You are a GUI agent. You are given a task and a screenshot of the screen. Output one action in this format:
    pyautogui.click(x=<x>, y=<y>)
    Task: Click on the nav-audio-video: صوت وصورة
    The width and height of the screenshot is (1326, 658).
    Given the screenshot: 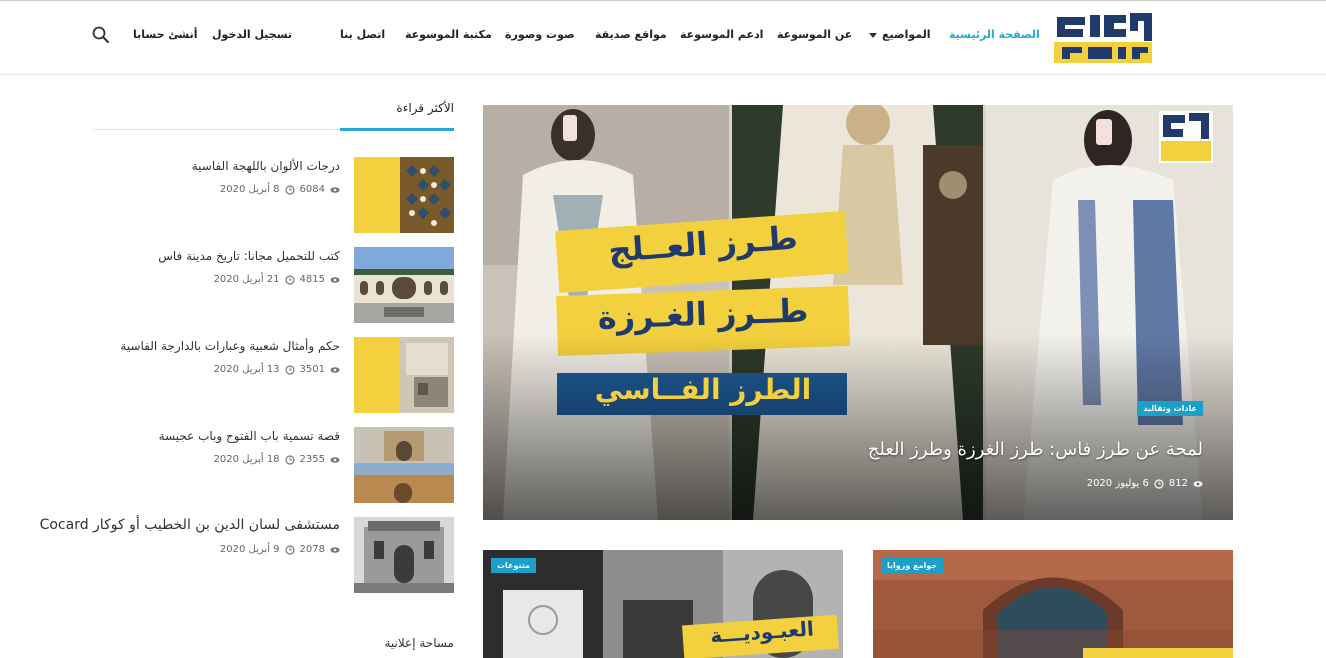 What is the action you would take?
    pyautogui.click(x=540, y=37)
    